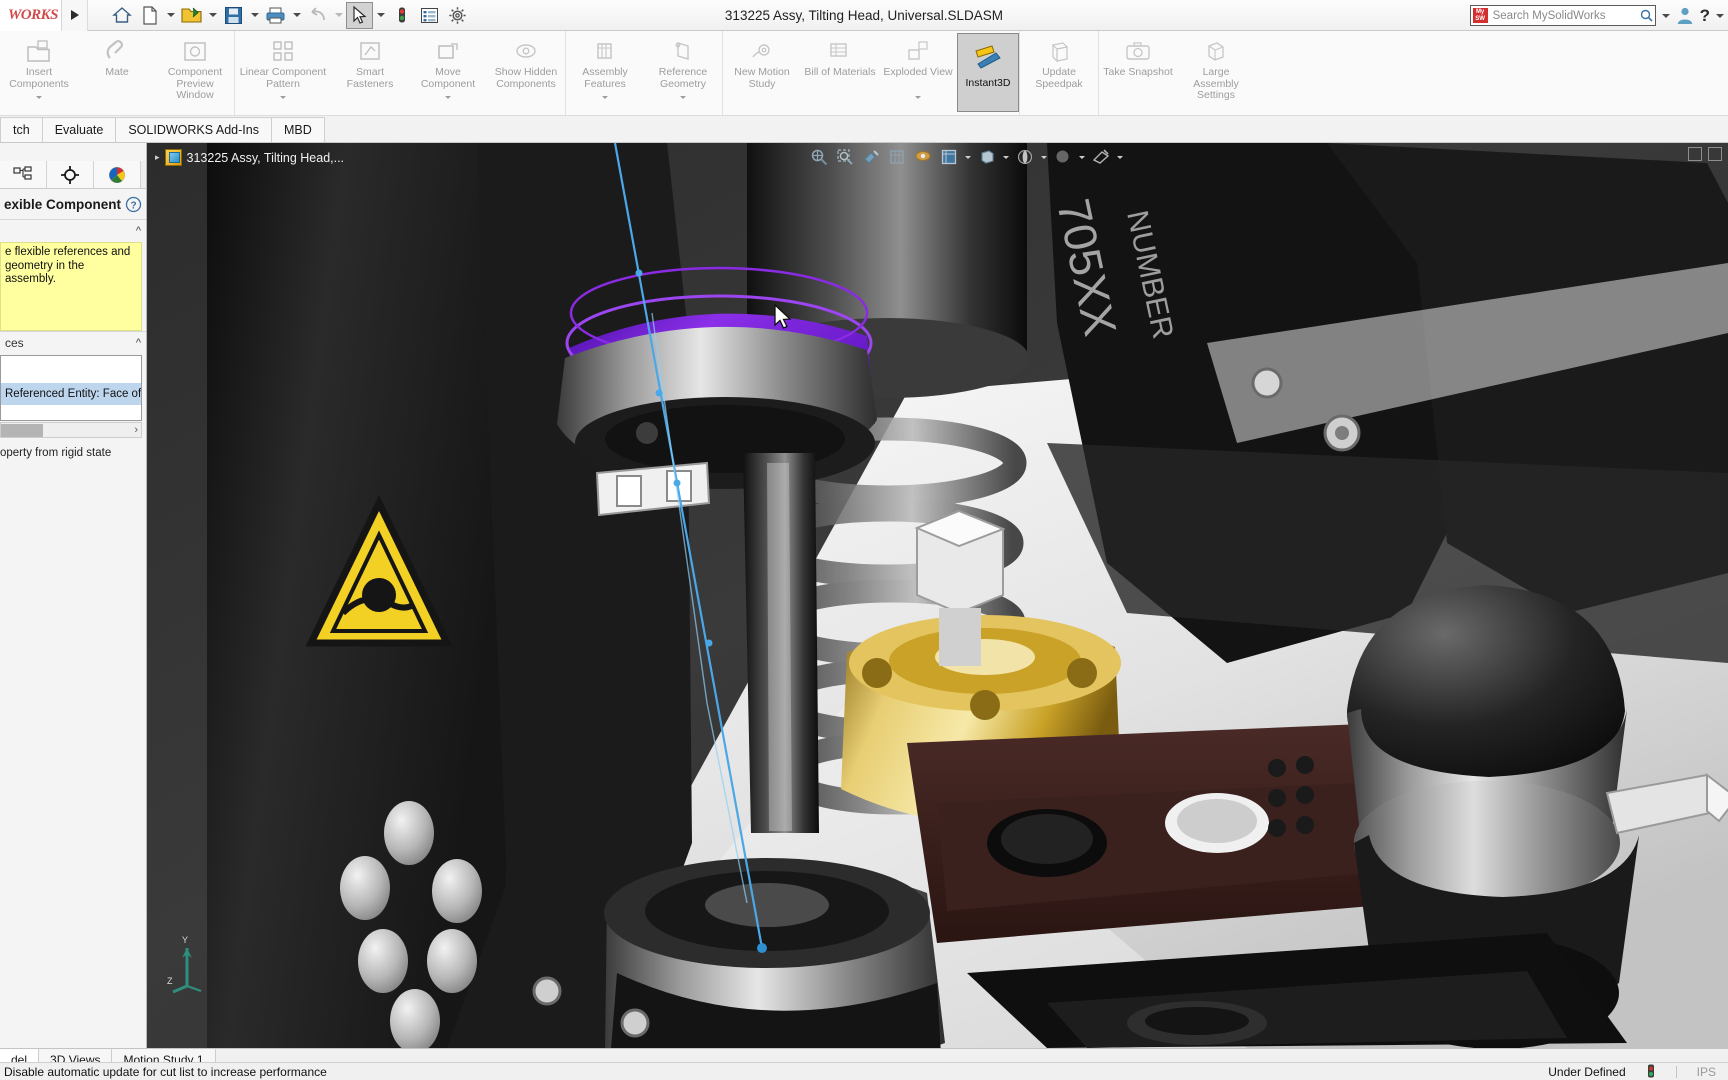 Image resolution: width=1728 pixels, height=1080 pixels. Describe the element at coordinates (31, 15) in the screenshot. I see `solidworks-logo: WORKS` at that location.